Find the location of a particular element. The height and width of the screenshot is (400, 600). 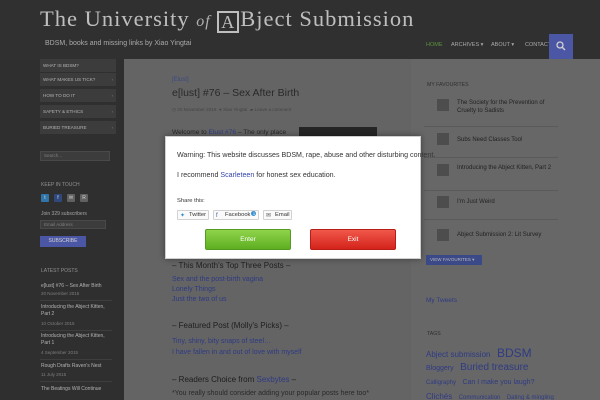

share-label: Share this: is located at coordinates (191, 201).